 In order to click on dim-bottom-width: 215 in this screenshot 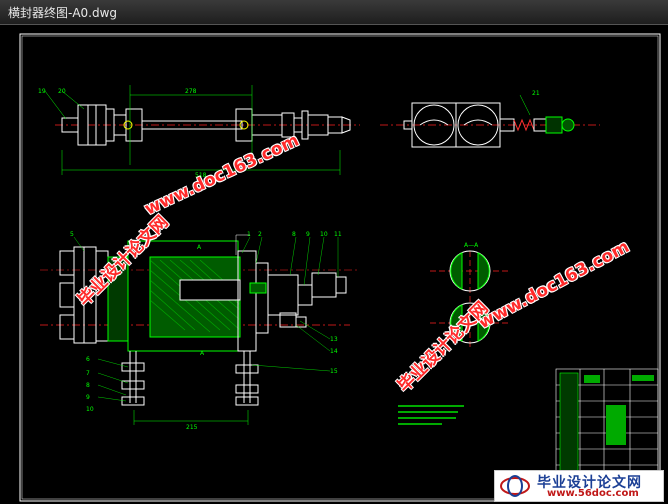, I will do `click(192, 427)`.